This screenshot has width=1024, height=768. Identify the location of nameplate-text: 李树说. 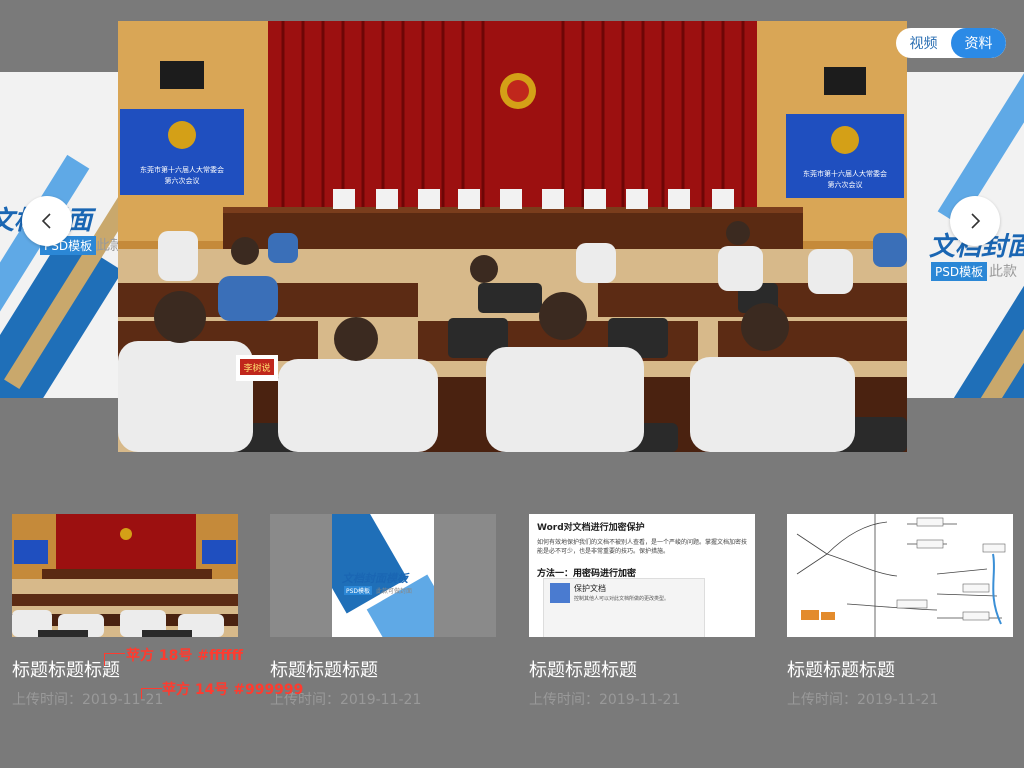
(256, 368).